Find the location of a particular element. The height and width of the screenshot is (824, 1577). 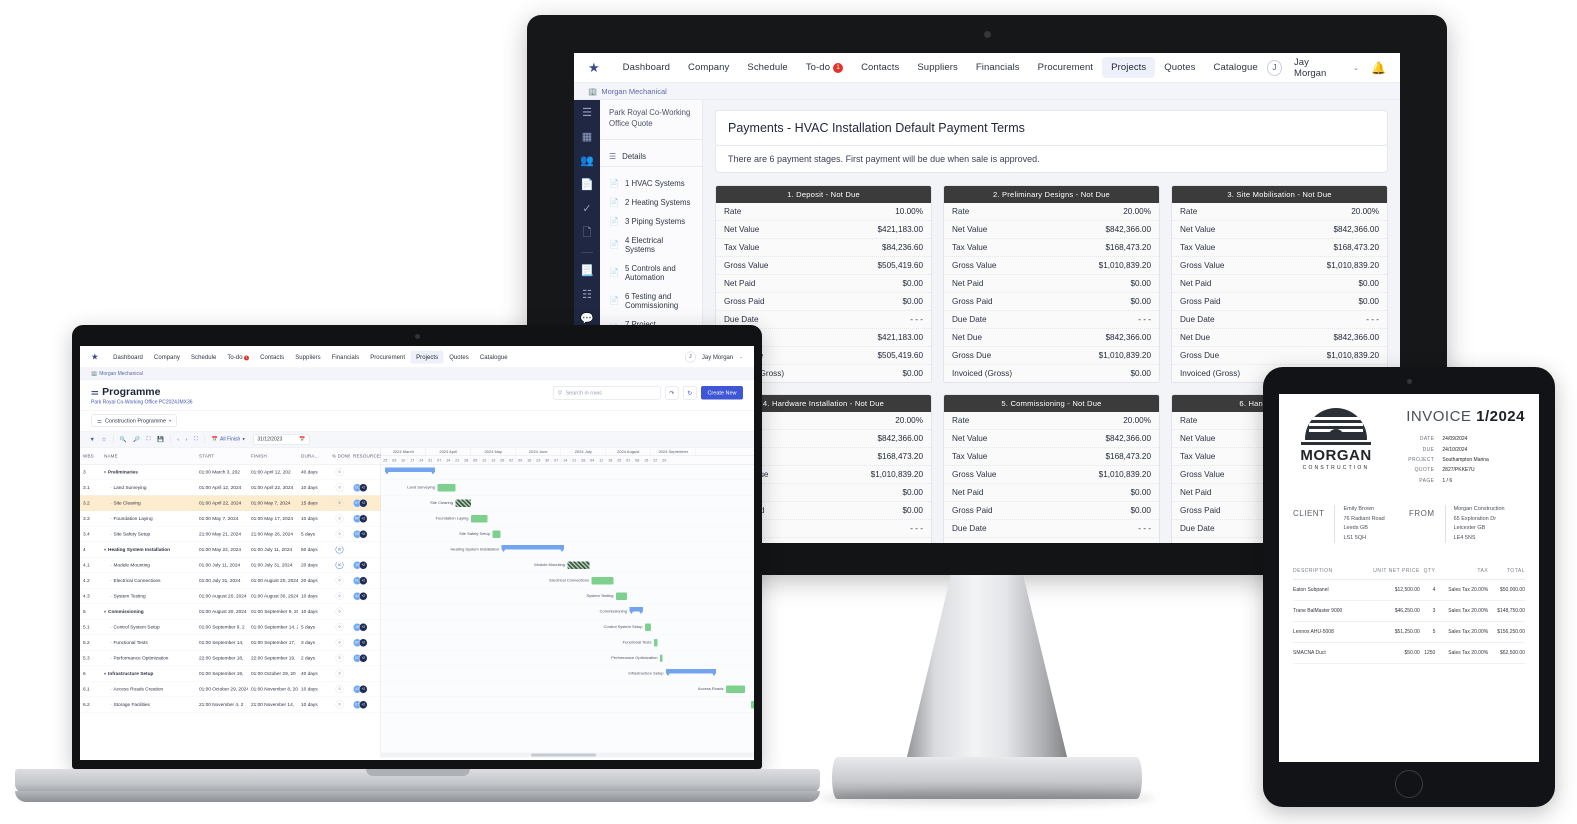

chat-icon: 💬 is located at coordinates (587, 319).